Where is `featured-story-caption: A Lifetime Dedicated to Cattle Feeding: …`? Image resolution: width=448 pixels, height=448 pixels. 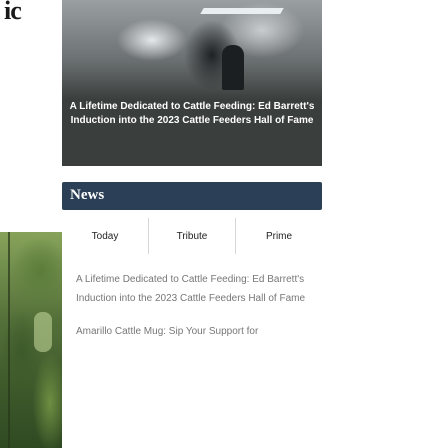
featured-story-caption: A Lifetime Dedicated to Cattle Feeding: … is located at coordinates (192, 114).